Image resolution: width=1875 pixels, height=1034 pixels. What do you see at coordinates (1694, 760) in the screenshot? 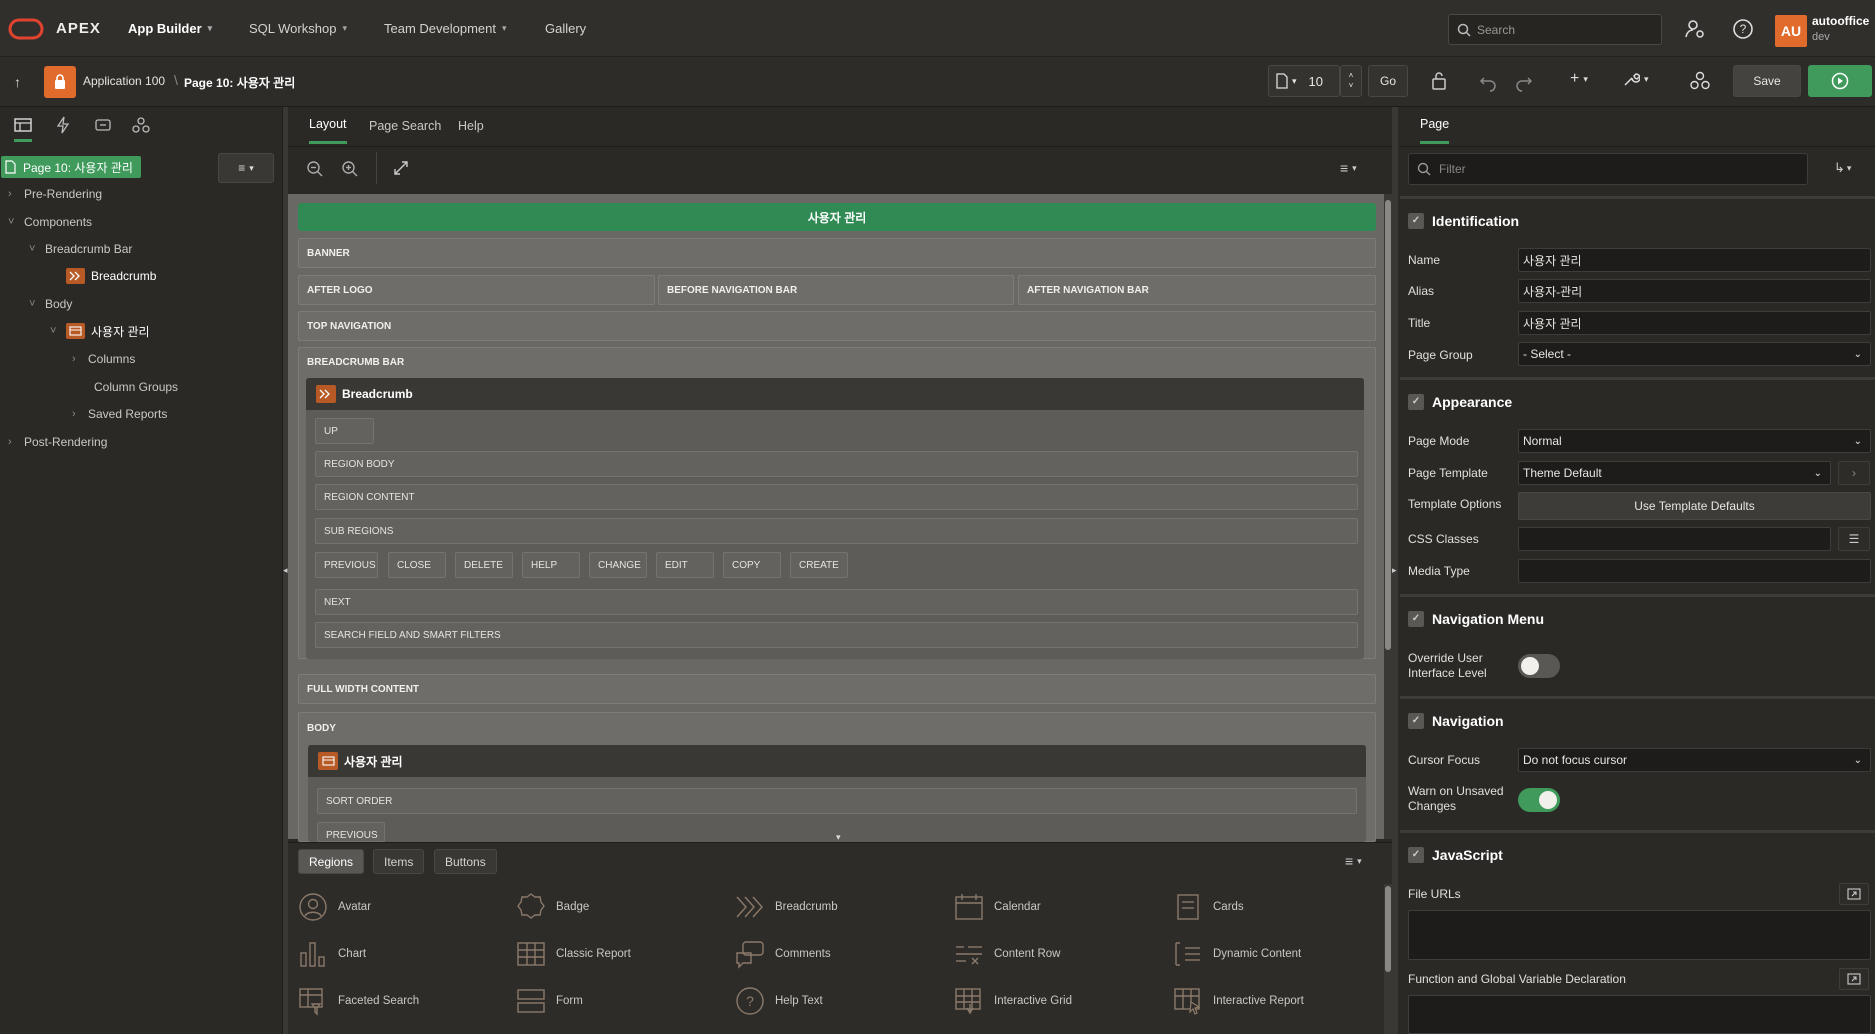
I see `cursor-focus-select: Do not focus cursor ⌄` at bounding box center [1694, 760].